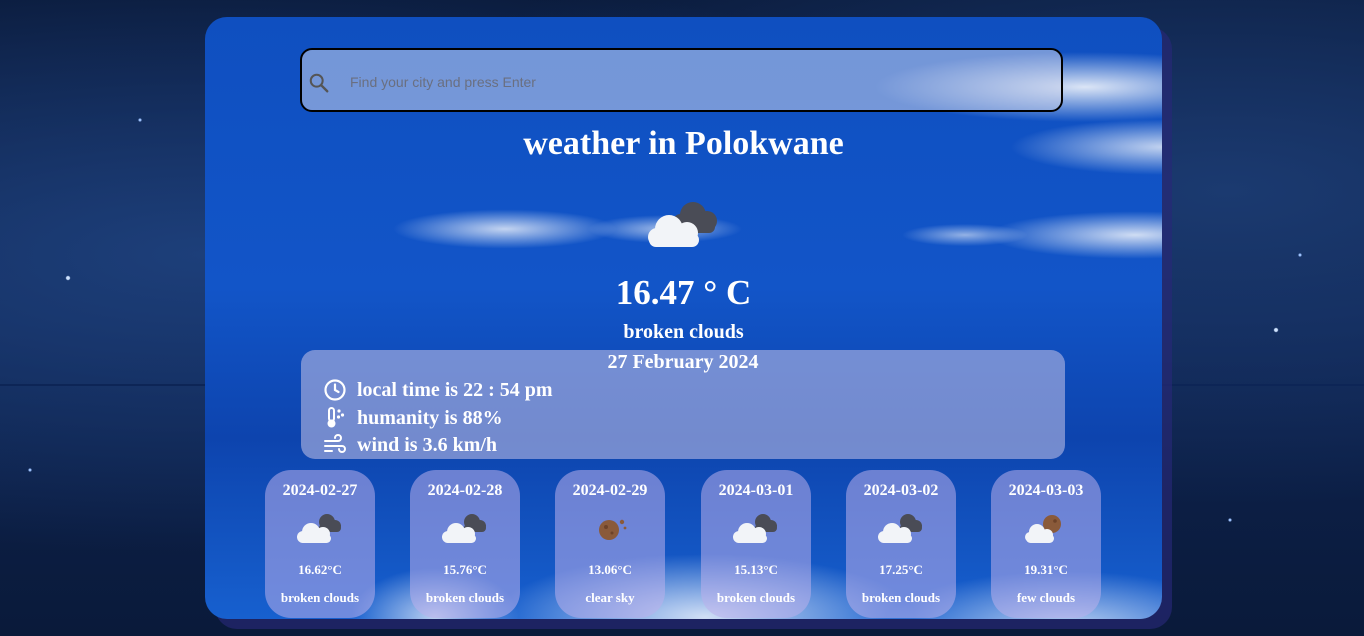 The image size is (1364, 636). I want to click on forecast-temp: 17.25°C, so click(901, 569).